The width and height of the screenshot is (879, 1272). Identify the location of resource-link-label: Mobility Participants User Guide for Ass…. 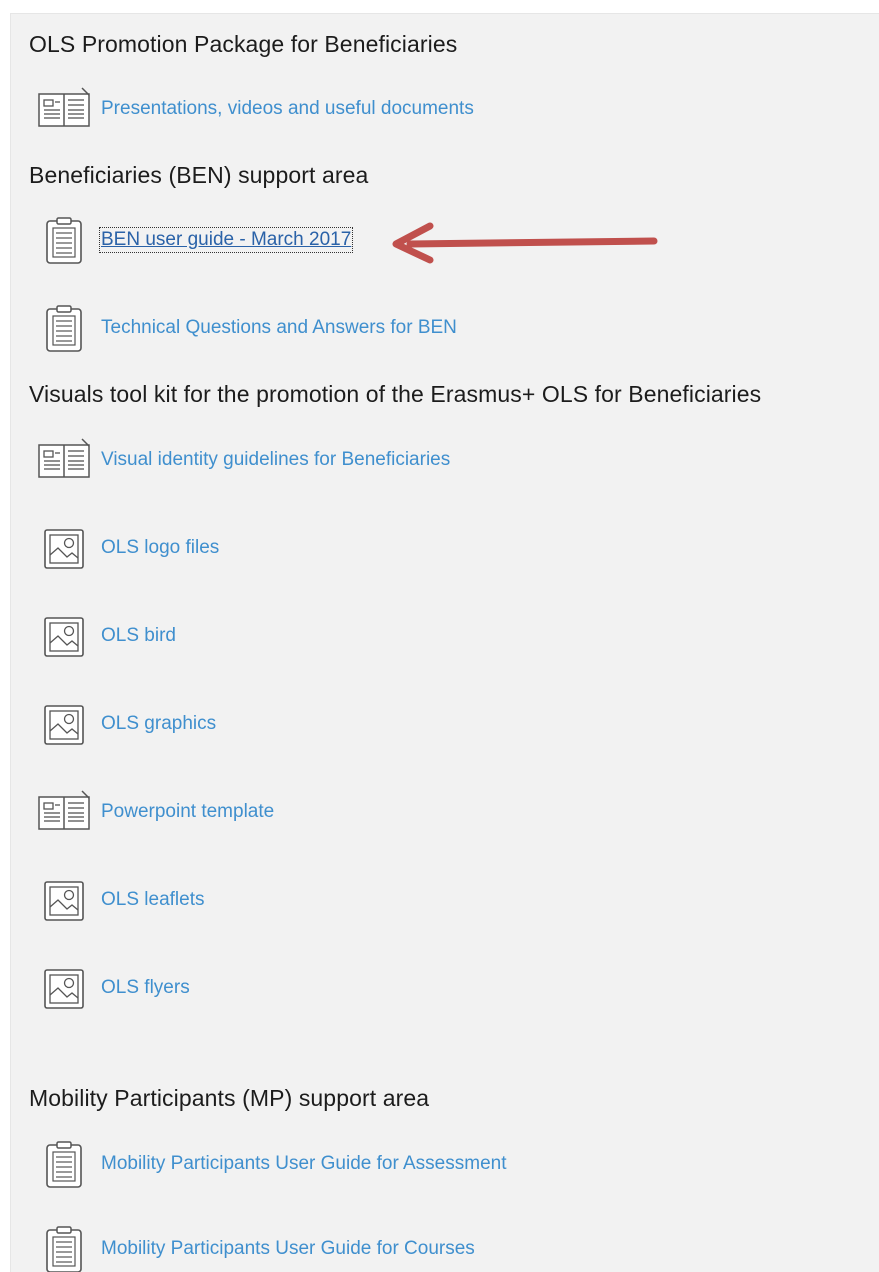
(304, 1164).